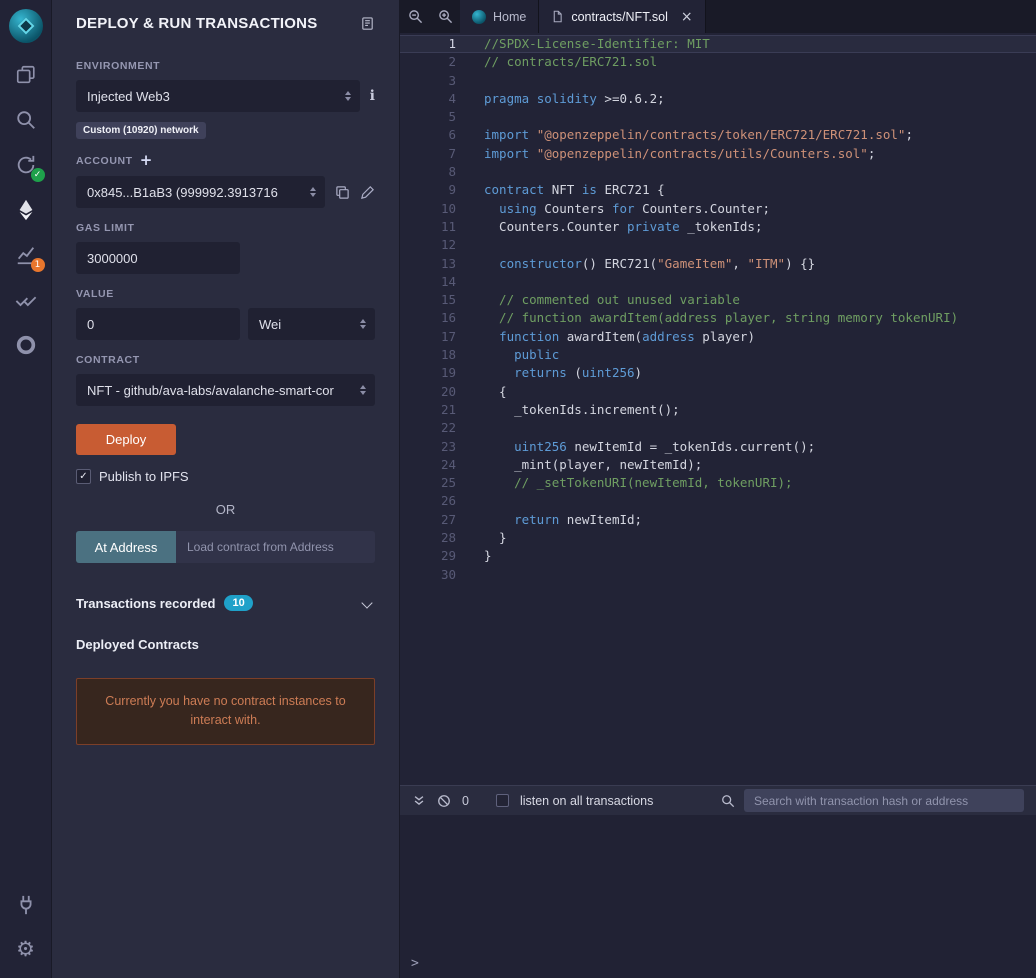 The height and width of the screenshot is (978, 1036). What do you see at coordinates (718, 300) in the screenshot?
I see `code-line: 15 // commented out unused variable` at bounding box center [718, 300].